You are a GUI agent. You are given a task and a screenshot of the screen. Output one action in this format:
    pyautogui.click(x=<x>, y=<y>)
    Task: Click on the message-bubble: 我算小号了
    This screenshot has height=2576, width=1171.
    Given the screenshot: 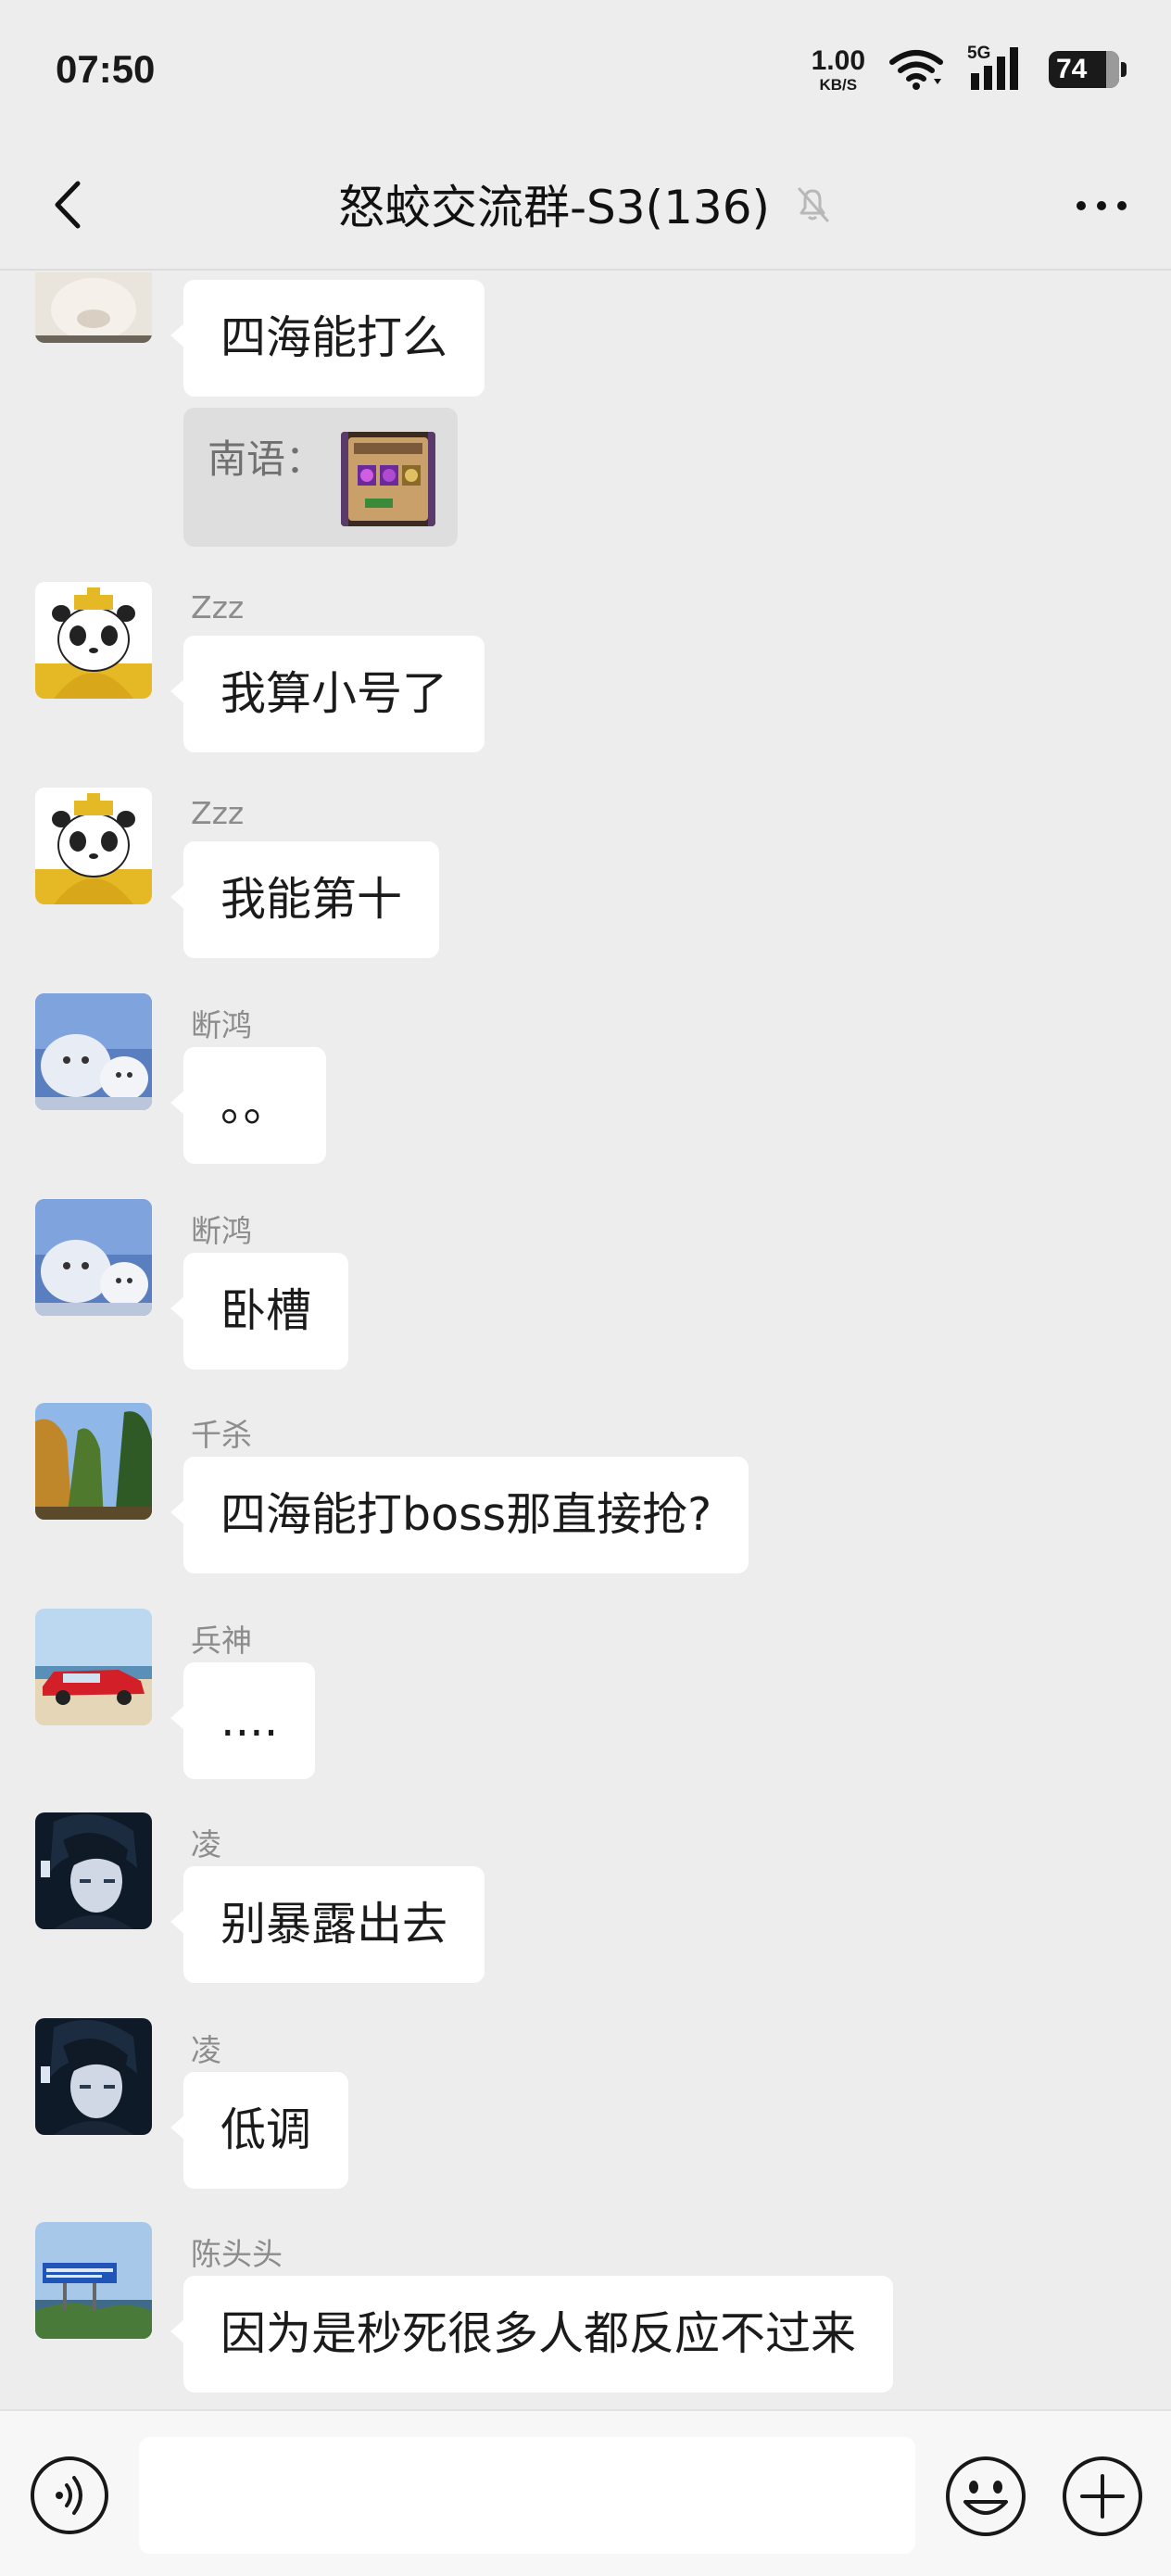 What is the action you would take?
    pyautogui.click(x=328, y=694)
    